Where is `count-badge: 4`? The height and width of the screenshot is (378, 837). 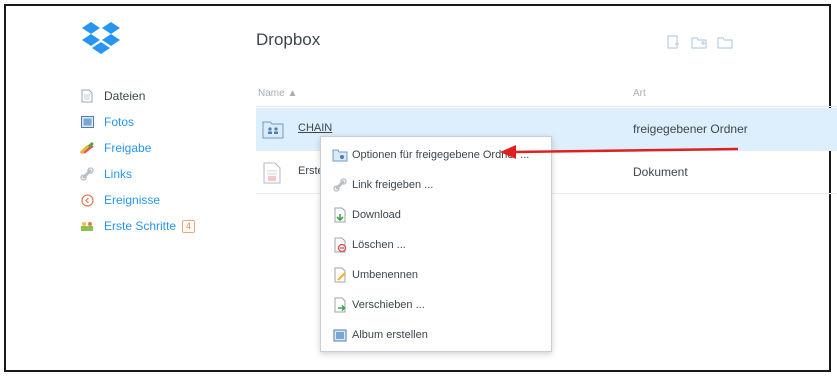 count-badge: 4 is located at coordinates (189, 226).